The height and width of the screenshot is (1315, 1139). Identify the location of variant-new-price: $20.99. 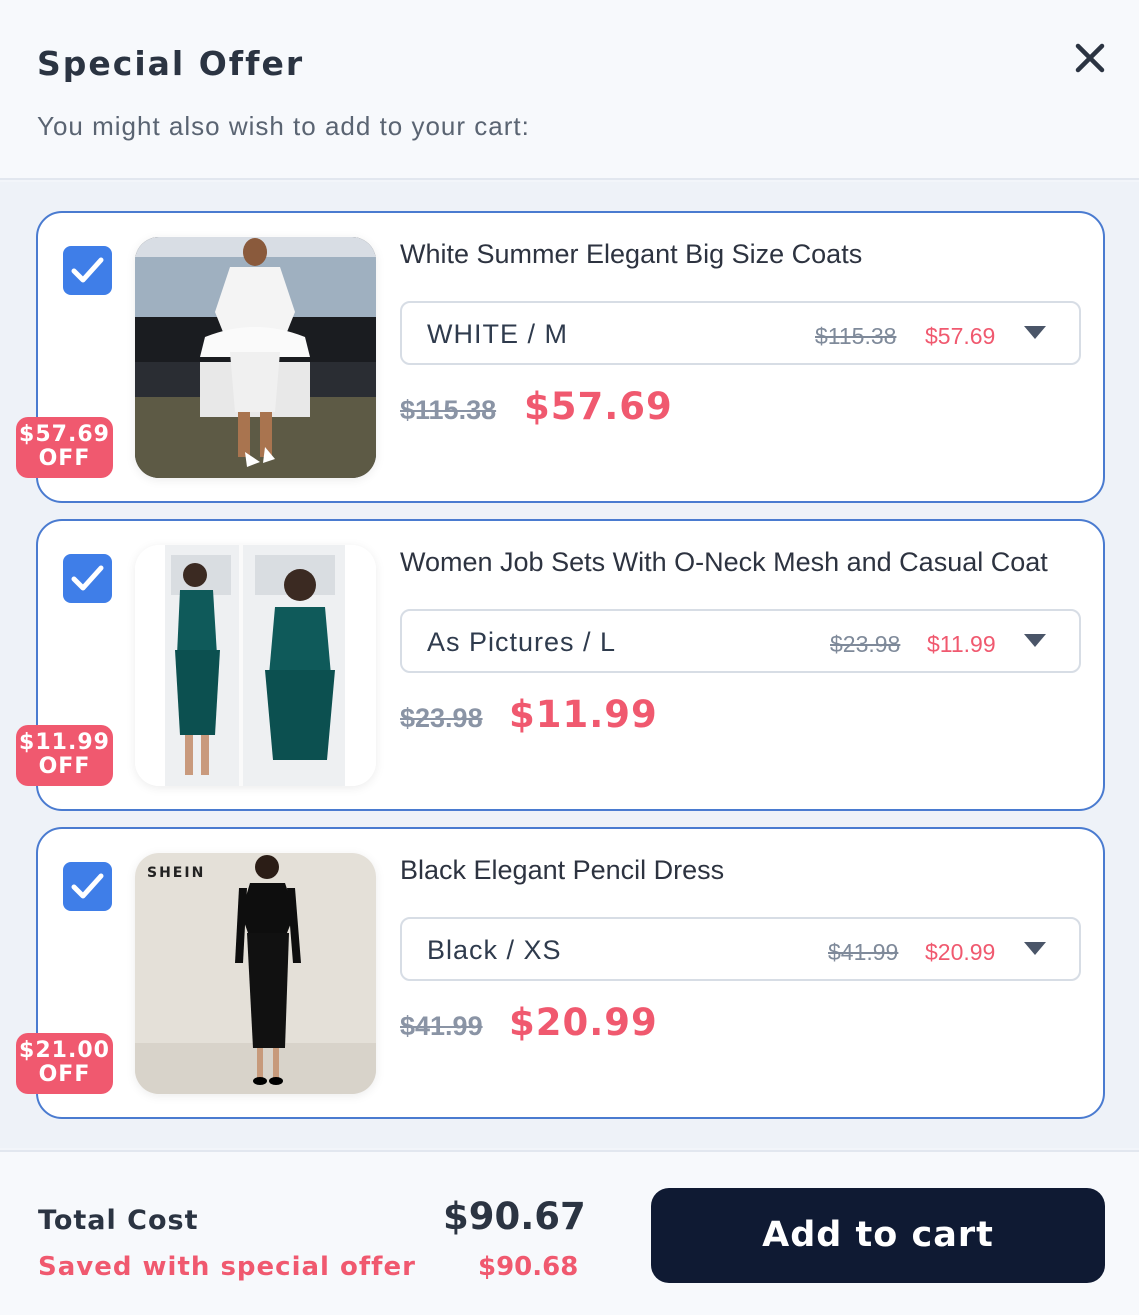
(960, 952).